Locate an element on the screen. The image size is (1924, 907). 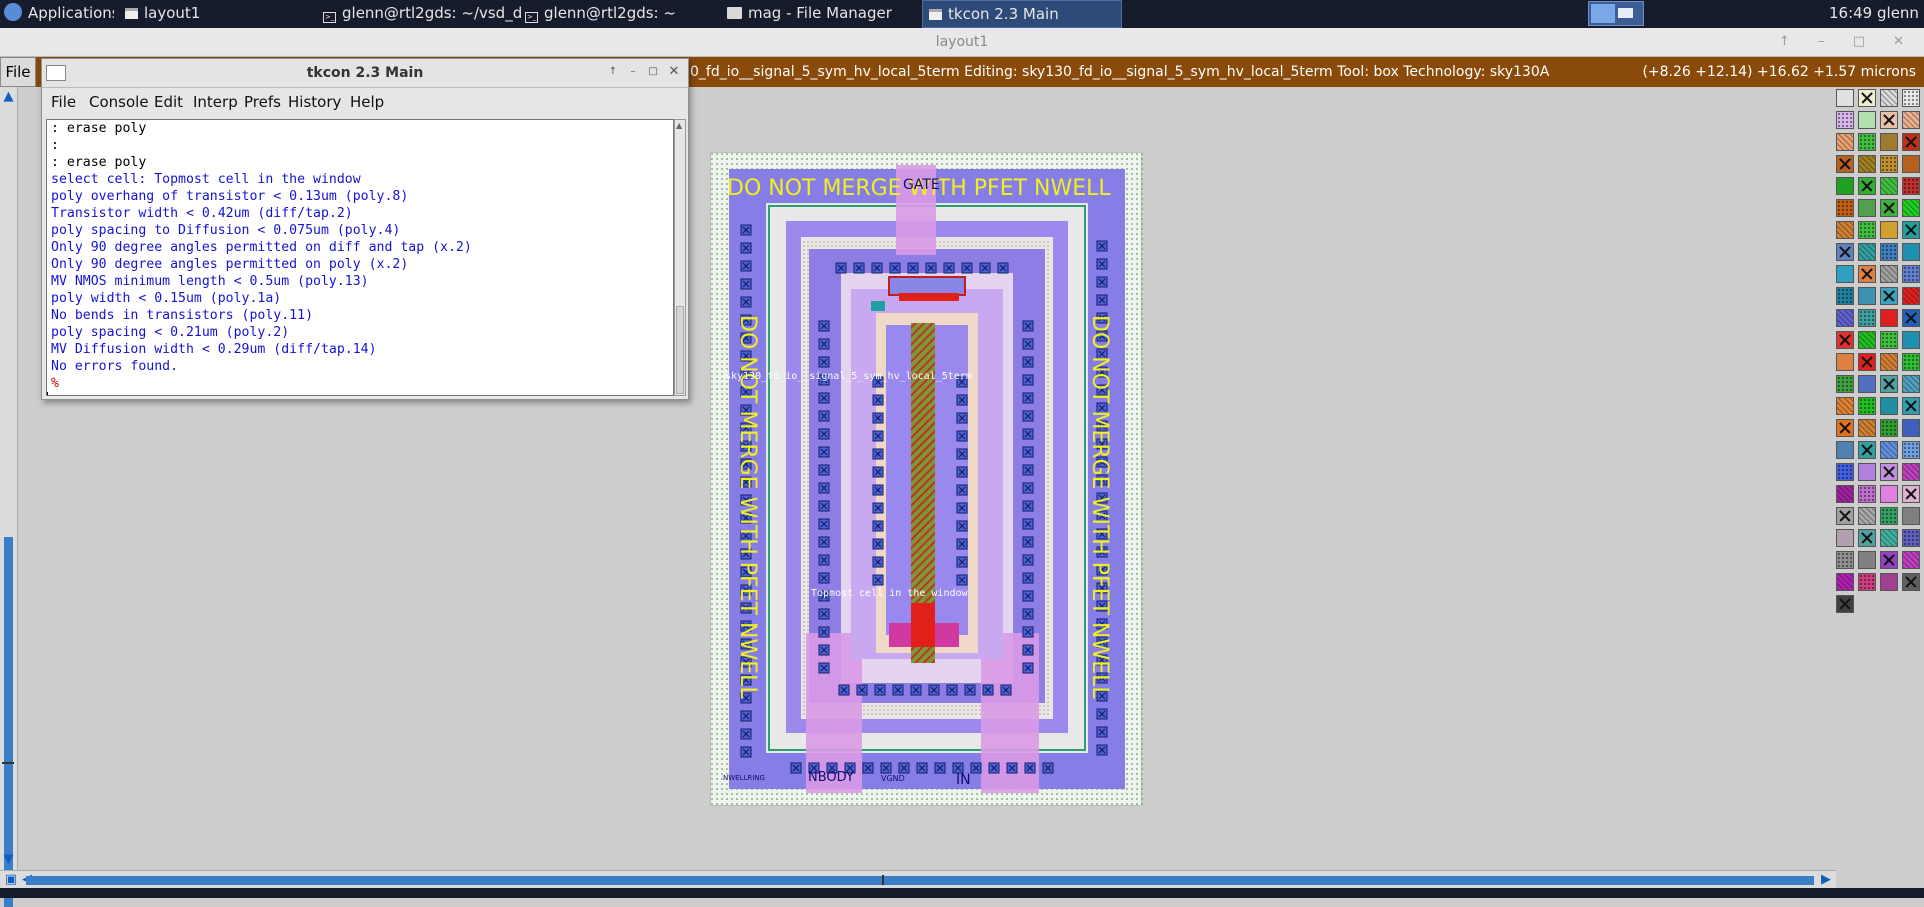
tkcon-titlebar: tkcon 2.3 Main ↑ – □ ✕ is located at coordinates (365, 73).